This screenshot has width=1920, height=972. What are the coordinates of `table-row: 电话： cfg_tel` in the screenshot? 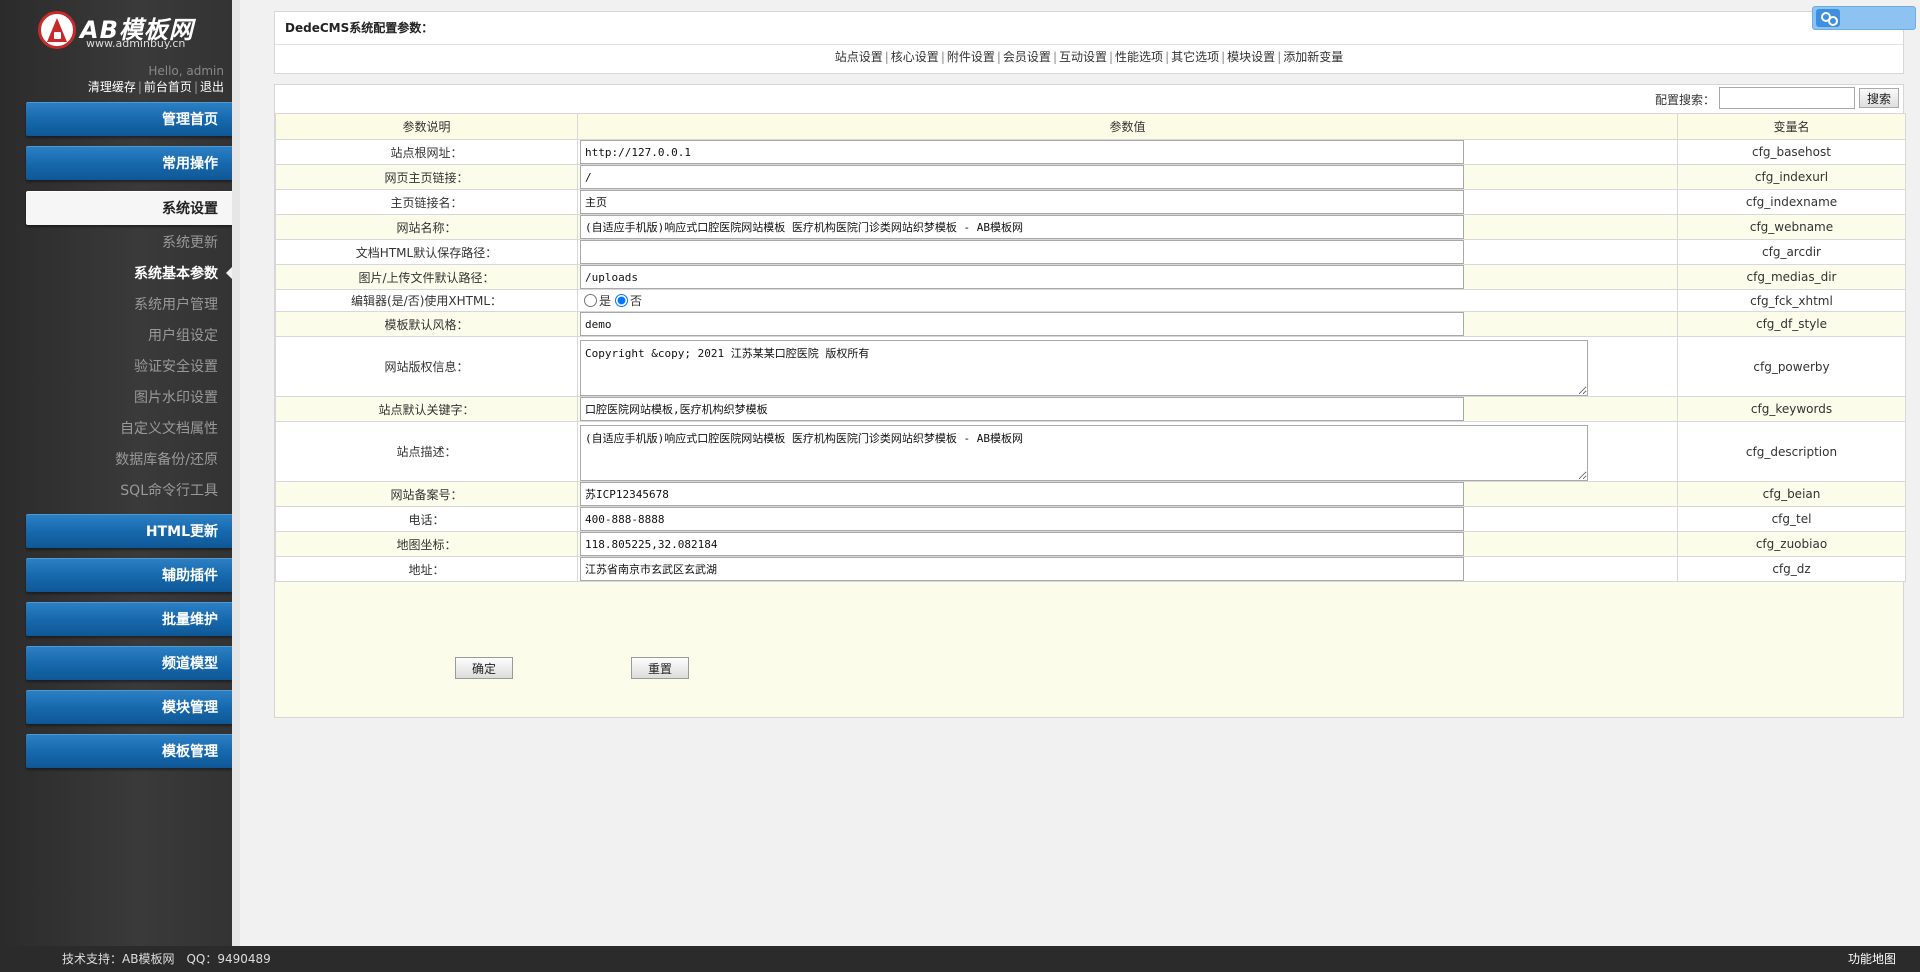 It's located at (1090, 519).